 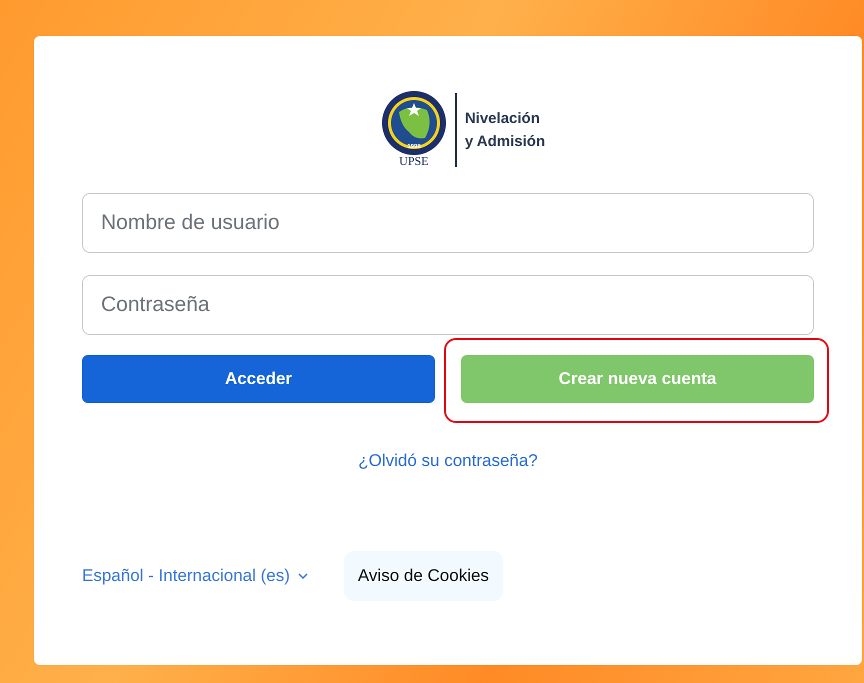 I want to click on input-field: Contraseña, so click(x=448, y=305).